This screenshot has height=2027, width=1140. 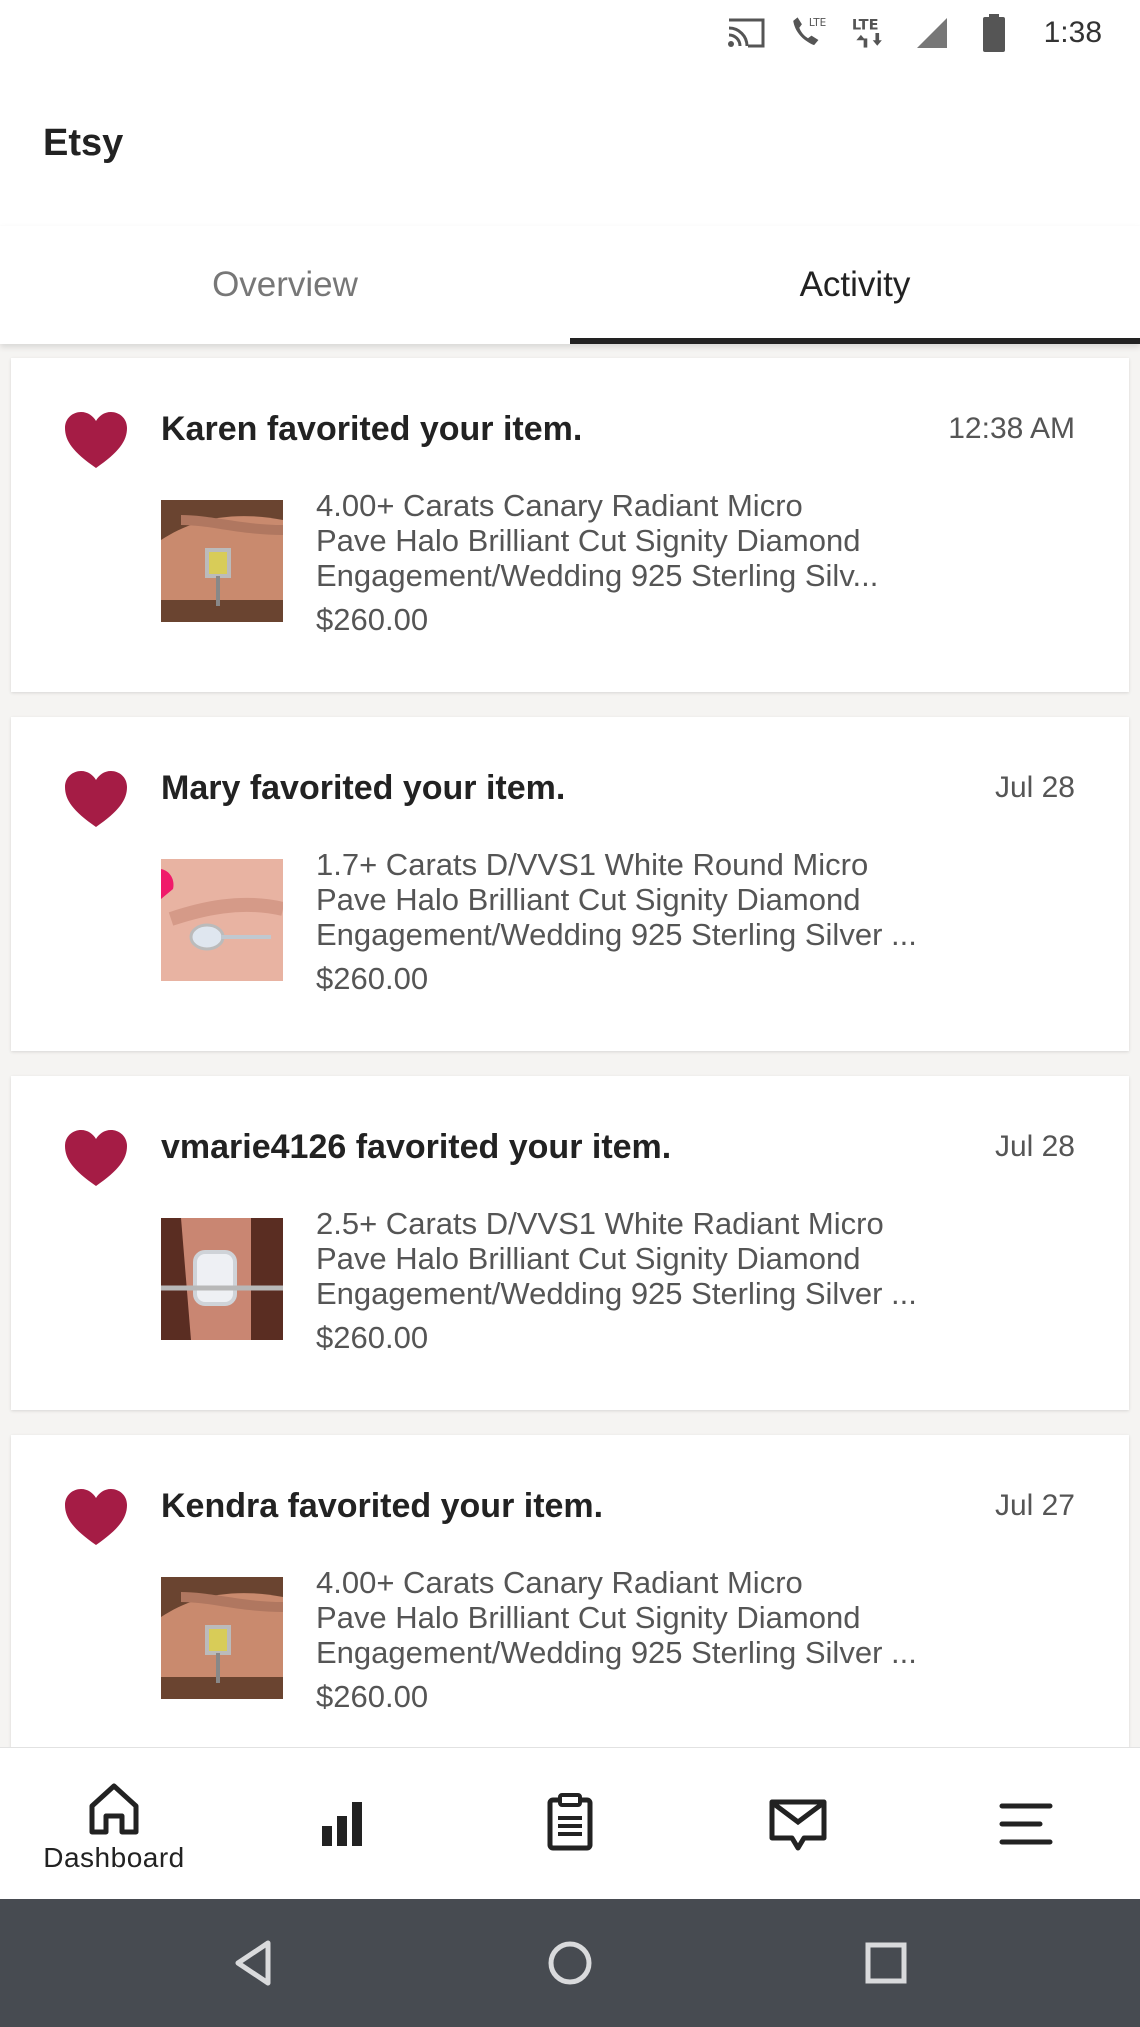 What do you see at coordinates (570, 33) in the screenshot?
I see `status-bar: LTE LTE 1:38` at bounding box center [570, 33].